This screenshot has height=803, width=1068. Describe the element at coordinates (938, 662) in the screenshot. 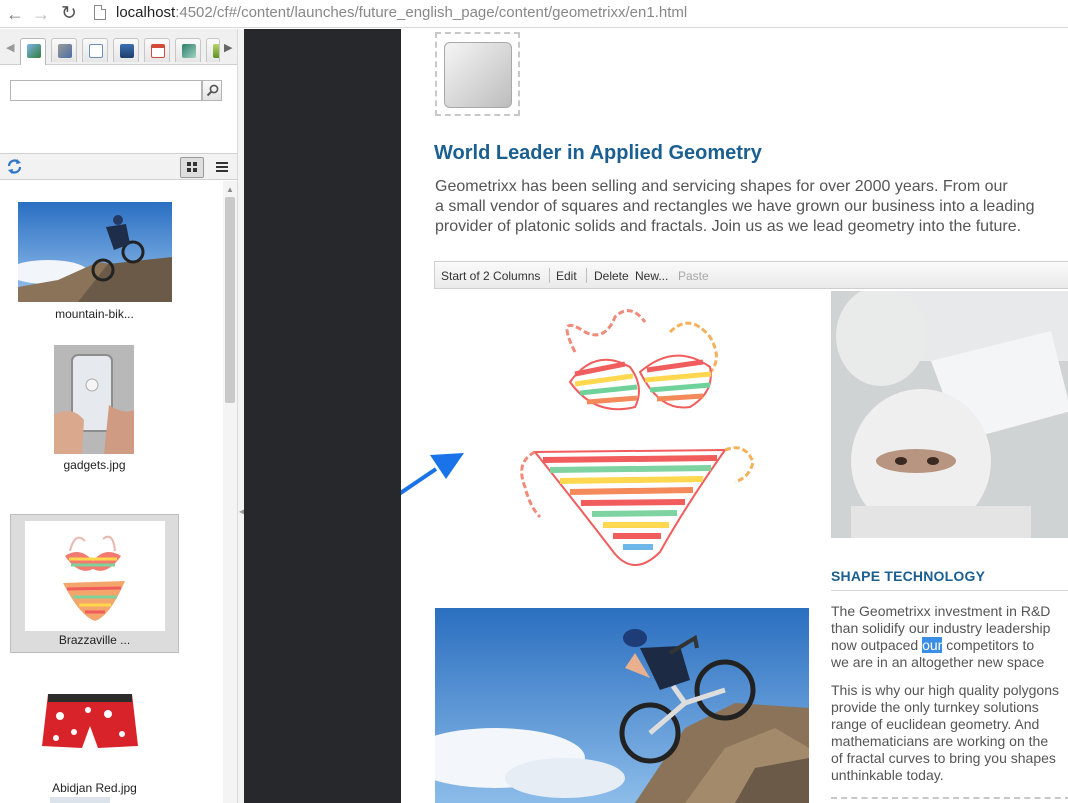

I see `paragraph-line: we are in an altogether new space` at that location.